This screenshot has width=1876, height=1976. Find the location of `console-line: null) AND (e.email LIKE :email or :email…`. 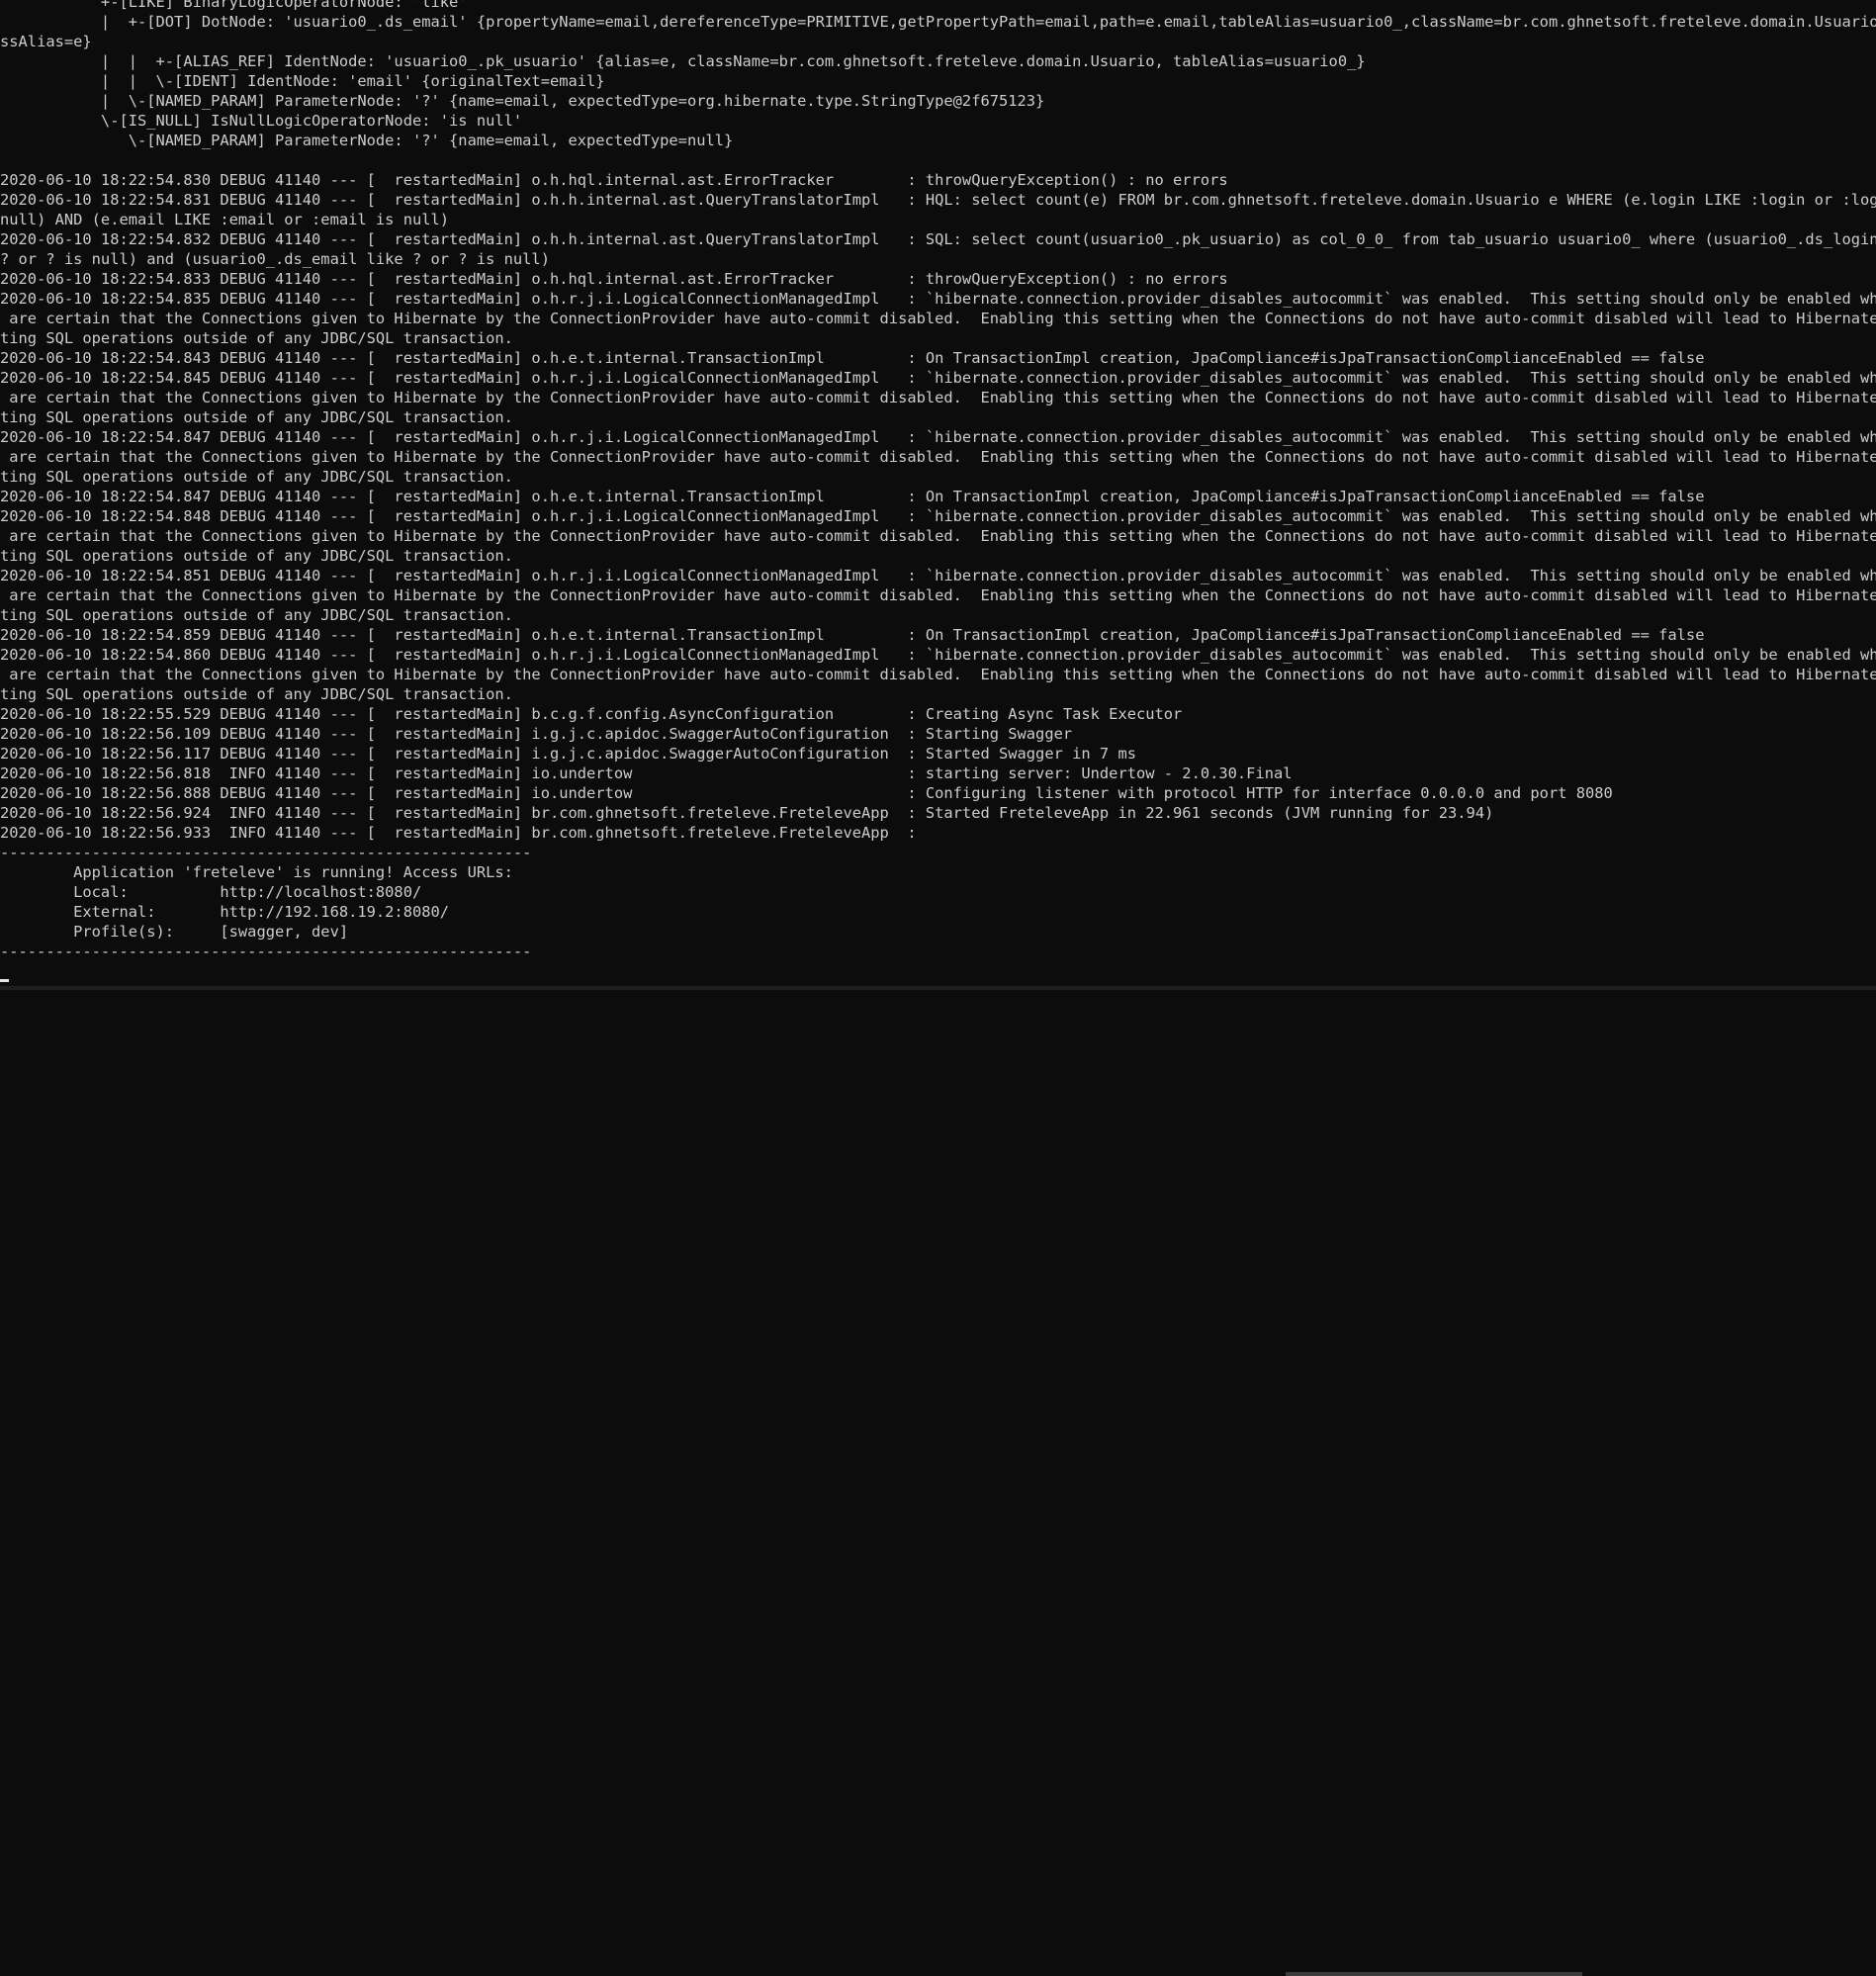

console-line: null) AND (e.email LIKE :email or :email… is located at coordinates (225, 220).